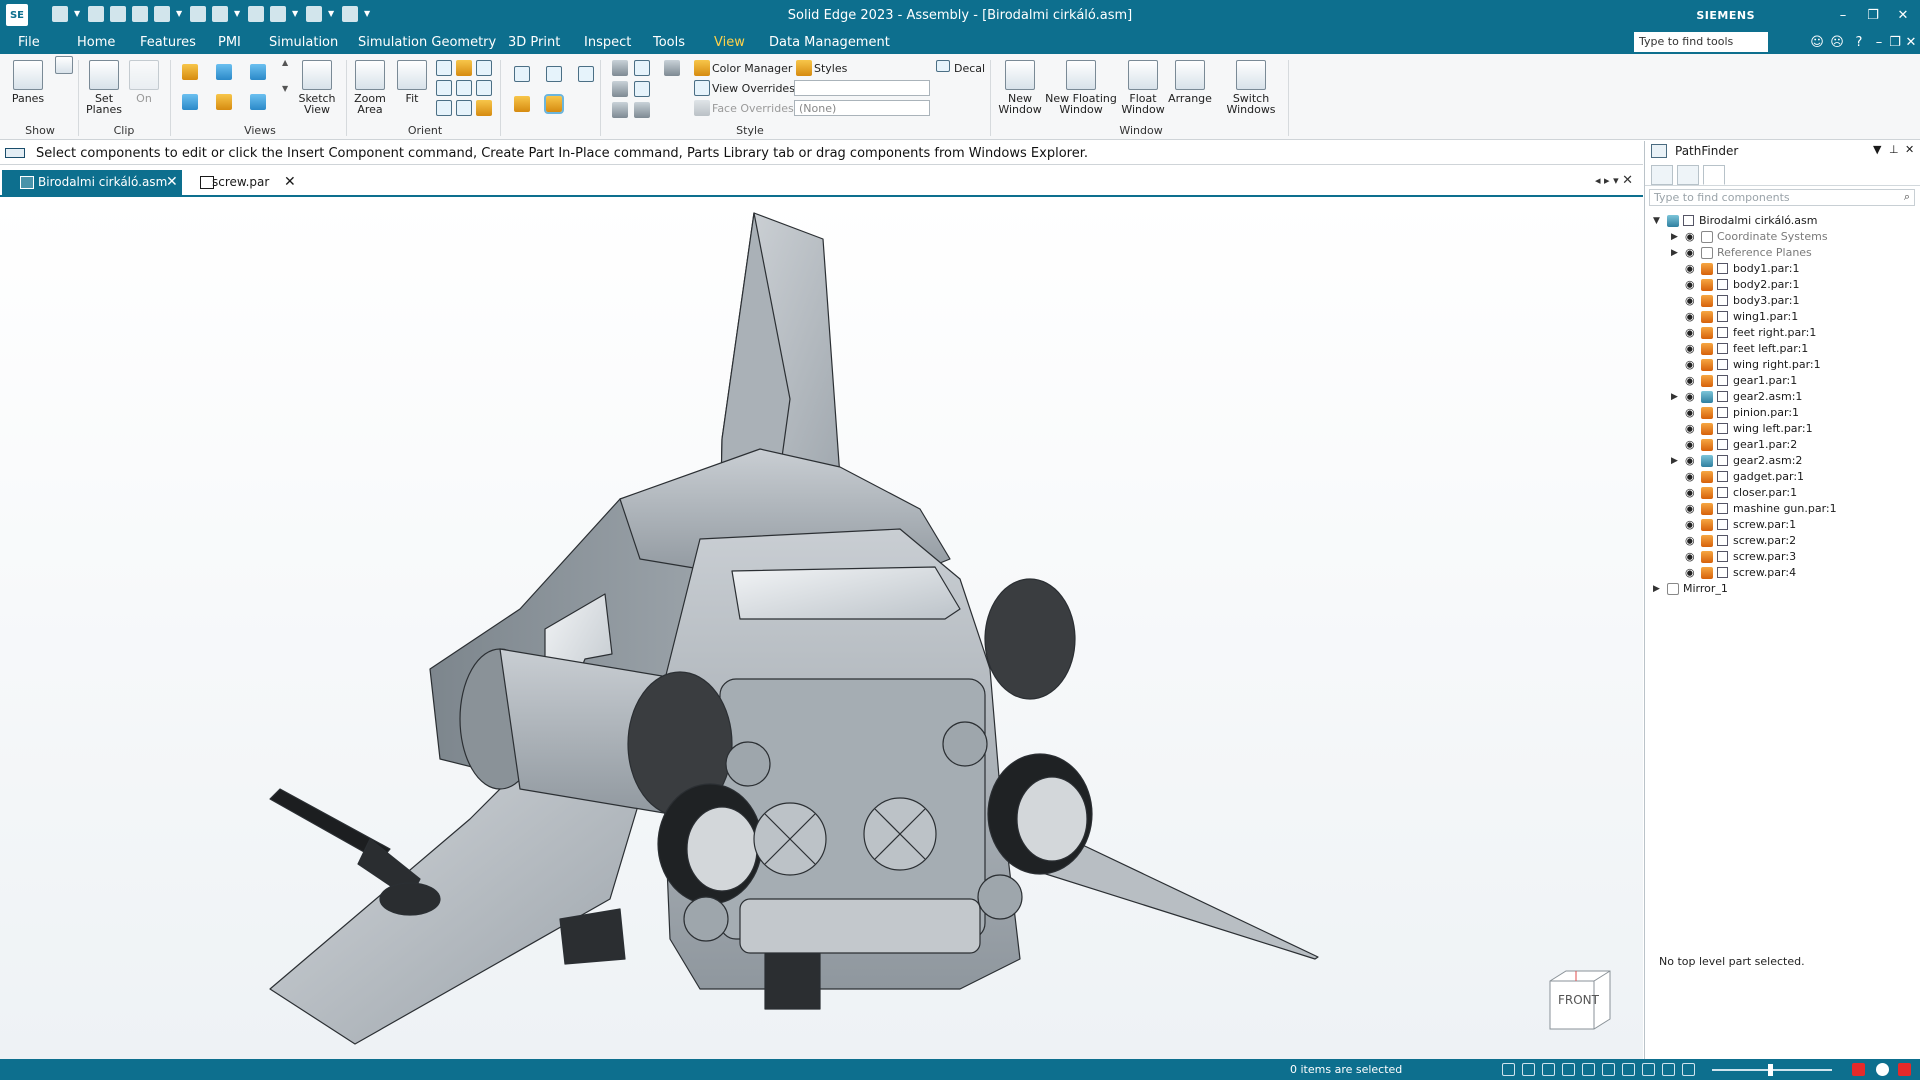 The height and width of the screenshot is (1080, 1920). Describe the element at coordinates (829, 42) in the screenshot. I see `tab-data-management: Data Management` at that location.